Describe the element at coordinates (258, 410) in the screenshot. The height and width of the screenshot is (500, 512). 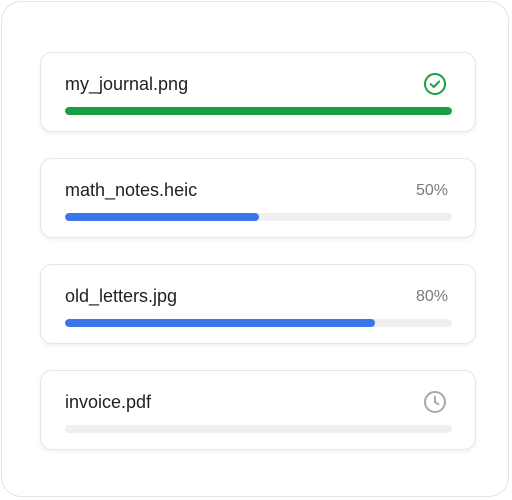
I see `upload-item: invoice.pdf` at that location.